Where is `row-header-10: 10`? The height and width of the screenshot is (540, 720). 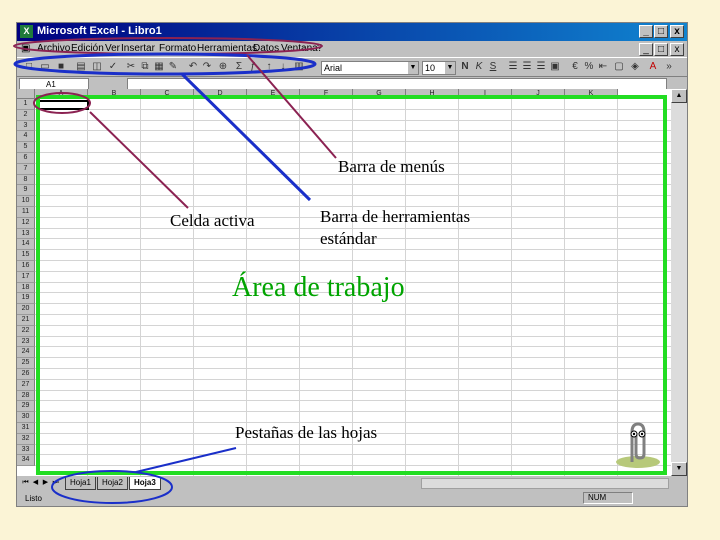 row-header-10: 10 is located at coordinates (26, 201).